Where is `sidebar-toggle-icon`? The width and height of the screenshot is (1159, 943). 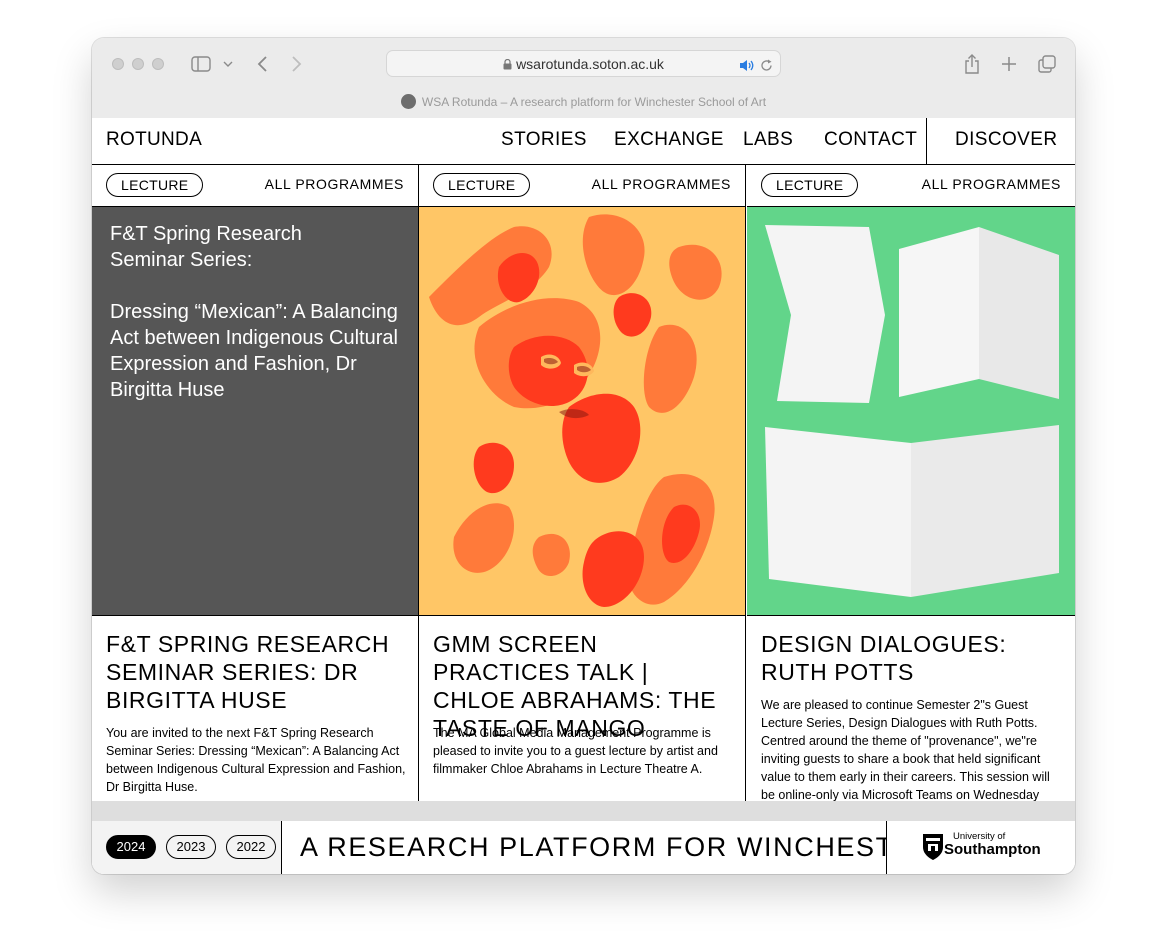 sidebar-toggle-icon is located at coordinates (201, 64).